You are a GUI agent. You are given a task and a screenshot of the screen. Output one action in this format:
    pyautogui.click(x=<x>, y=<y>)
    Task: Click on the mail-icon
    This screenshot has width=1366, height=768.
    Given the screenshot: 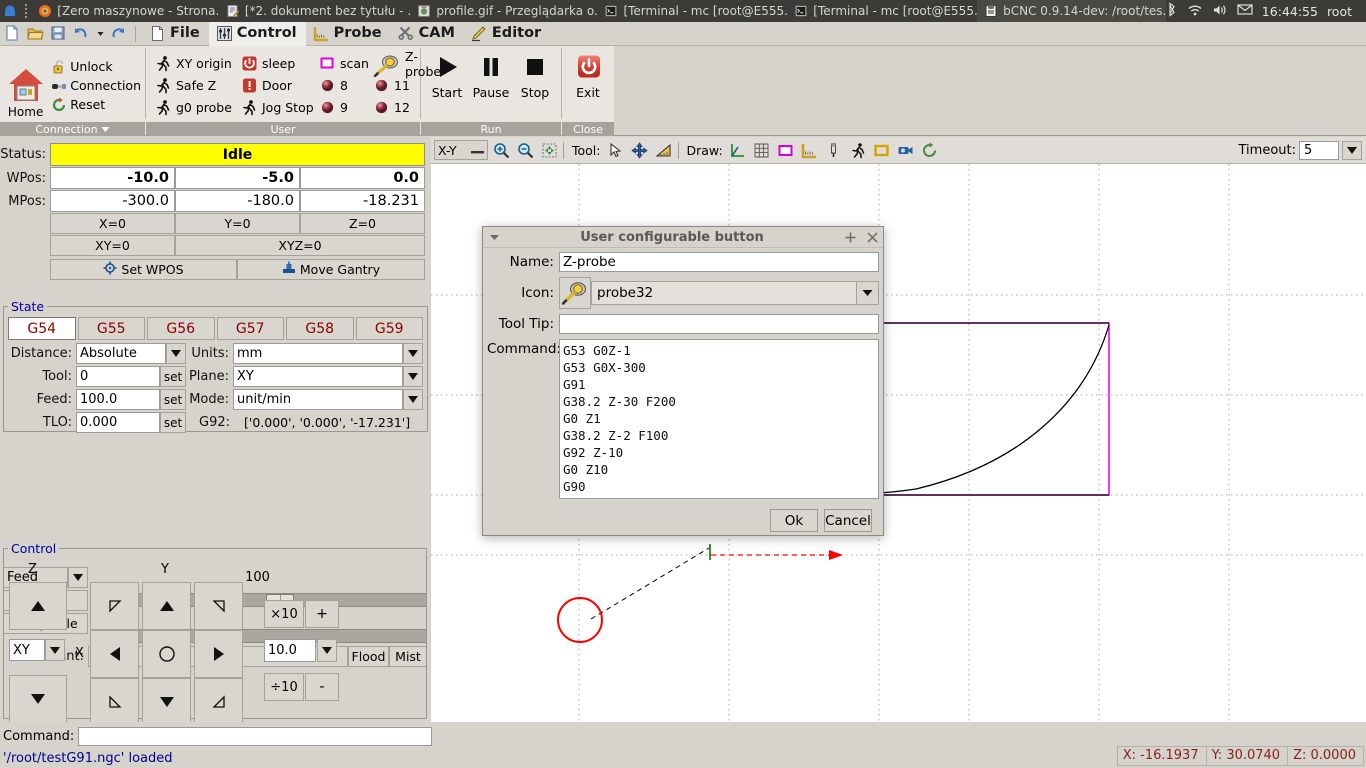 What is the action you would take?
    pyautogui.click(x=1245, y=11)
    